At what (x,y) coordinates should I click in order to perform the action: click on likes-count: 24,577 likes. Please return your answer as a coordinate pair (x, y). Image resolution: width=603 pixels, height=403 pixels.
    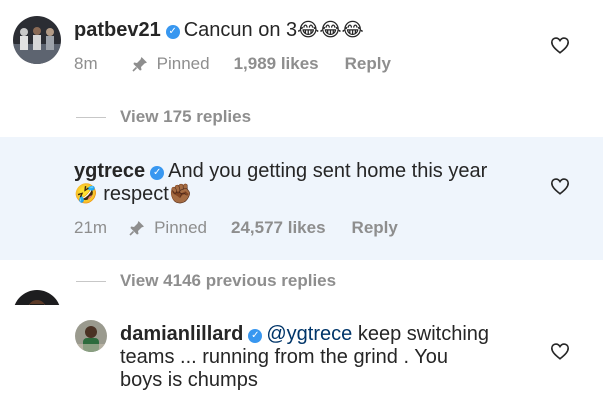
    Looking at the image, I should click on (278, 228).